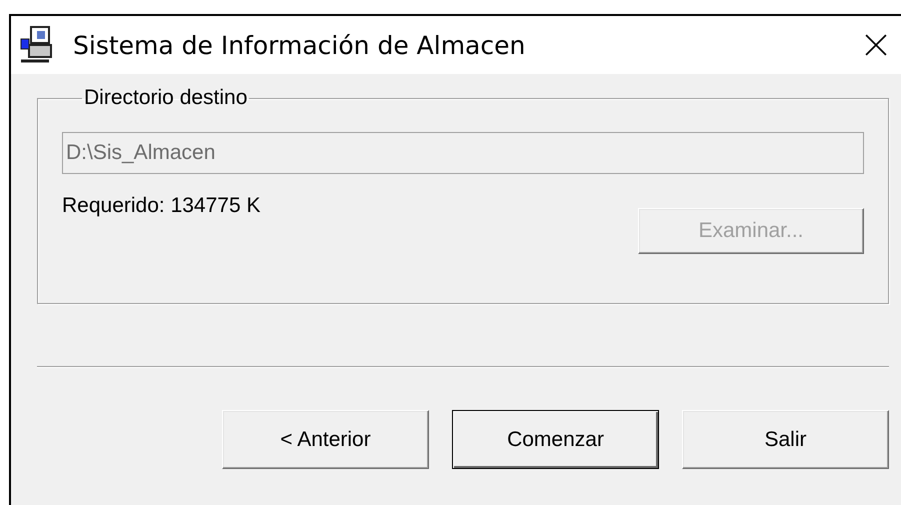  I want to click on group-label: Directorio destino, so click(165, 98).